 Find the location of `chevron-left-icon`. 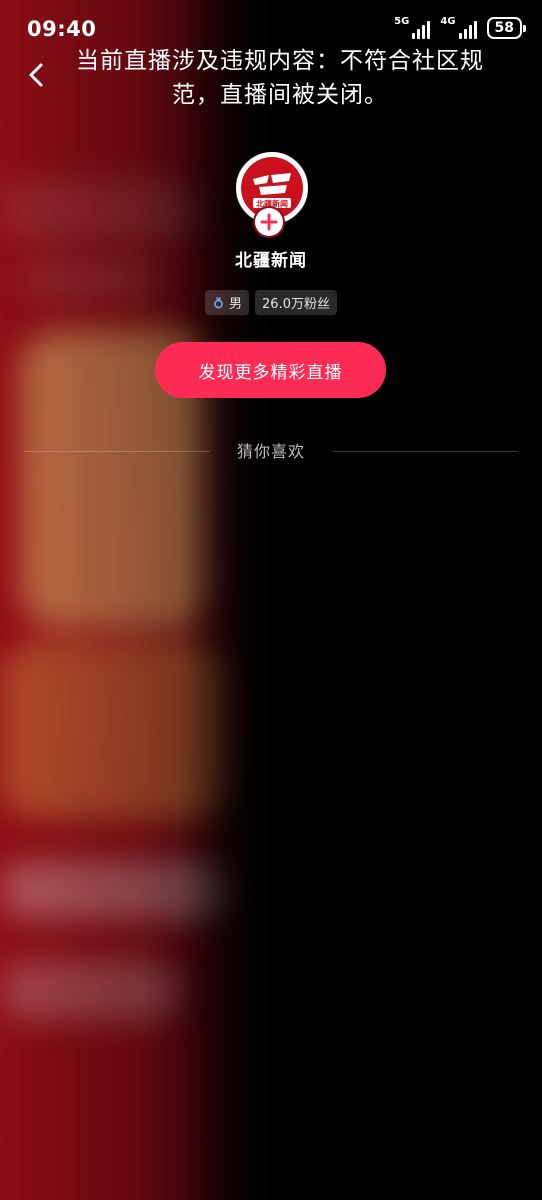

chevron-left-icon is located at coordinates (36, 75).